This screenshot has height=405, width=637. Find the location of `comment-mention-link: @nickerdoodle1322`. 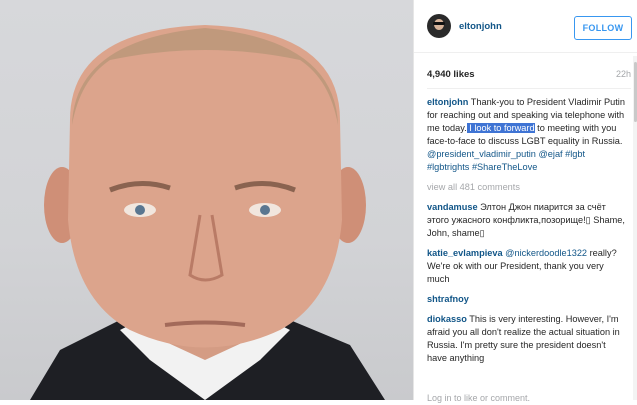

comment-mention-link: @nickerdoodle1322 is located at coordinates (546, 253).